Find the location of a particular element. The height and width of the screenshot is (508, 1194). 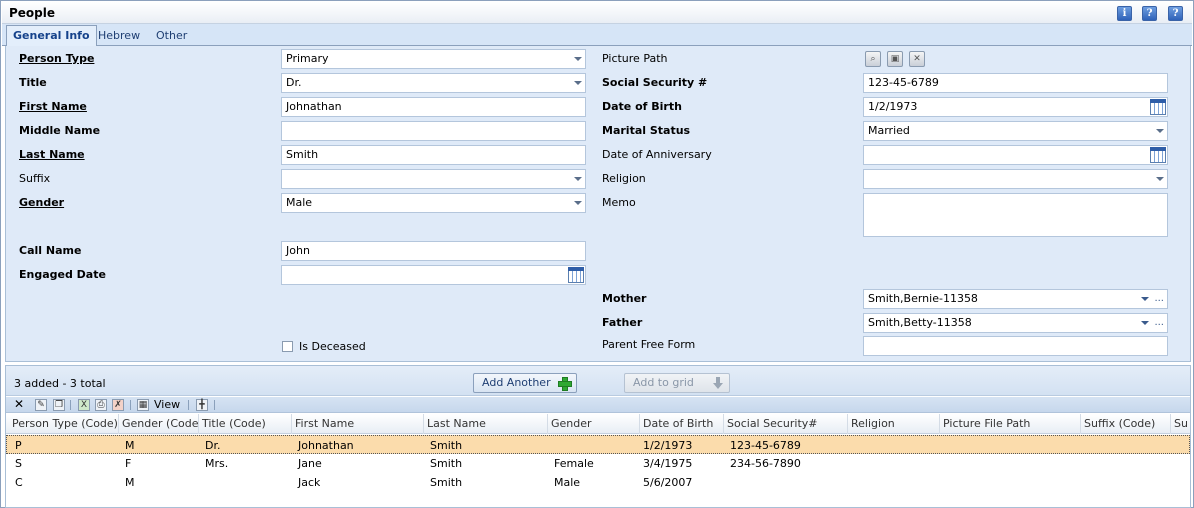

edit-icon: ✎ is located at coordinates (41, 405).